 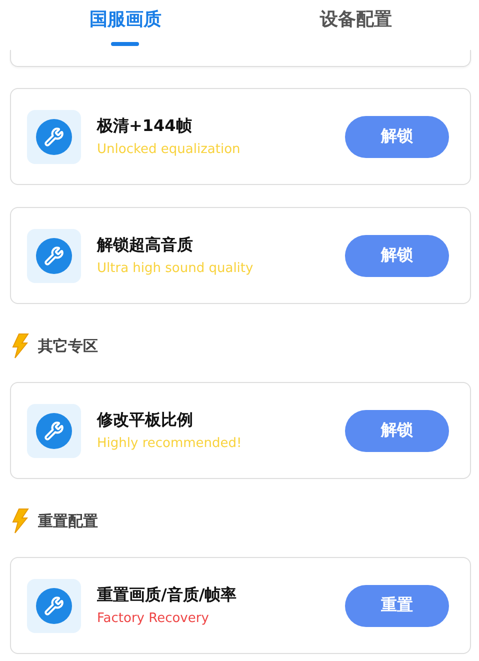 What do you see at coordinates (125, 44) in the screenshot?
I see `tab-indicator` at bounding box center [125, 44].